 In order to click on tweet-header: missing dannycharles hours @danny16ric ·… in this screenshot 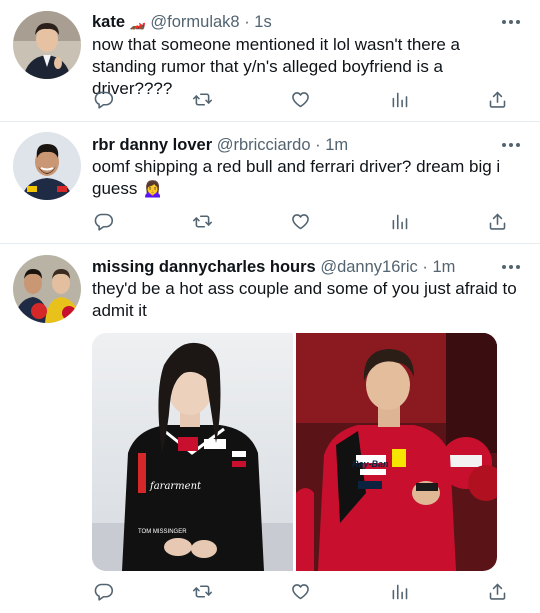, I will do `click(273, 267)`.